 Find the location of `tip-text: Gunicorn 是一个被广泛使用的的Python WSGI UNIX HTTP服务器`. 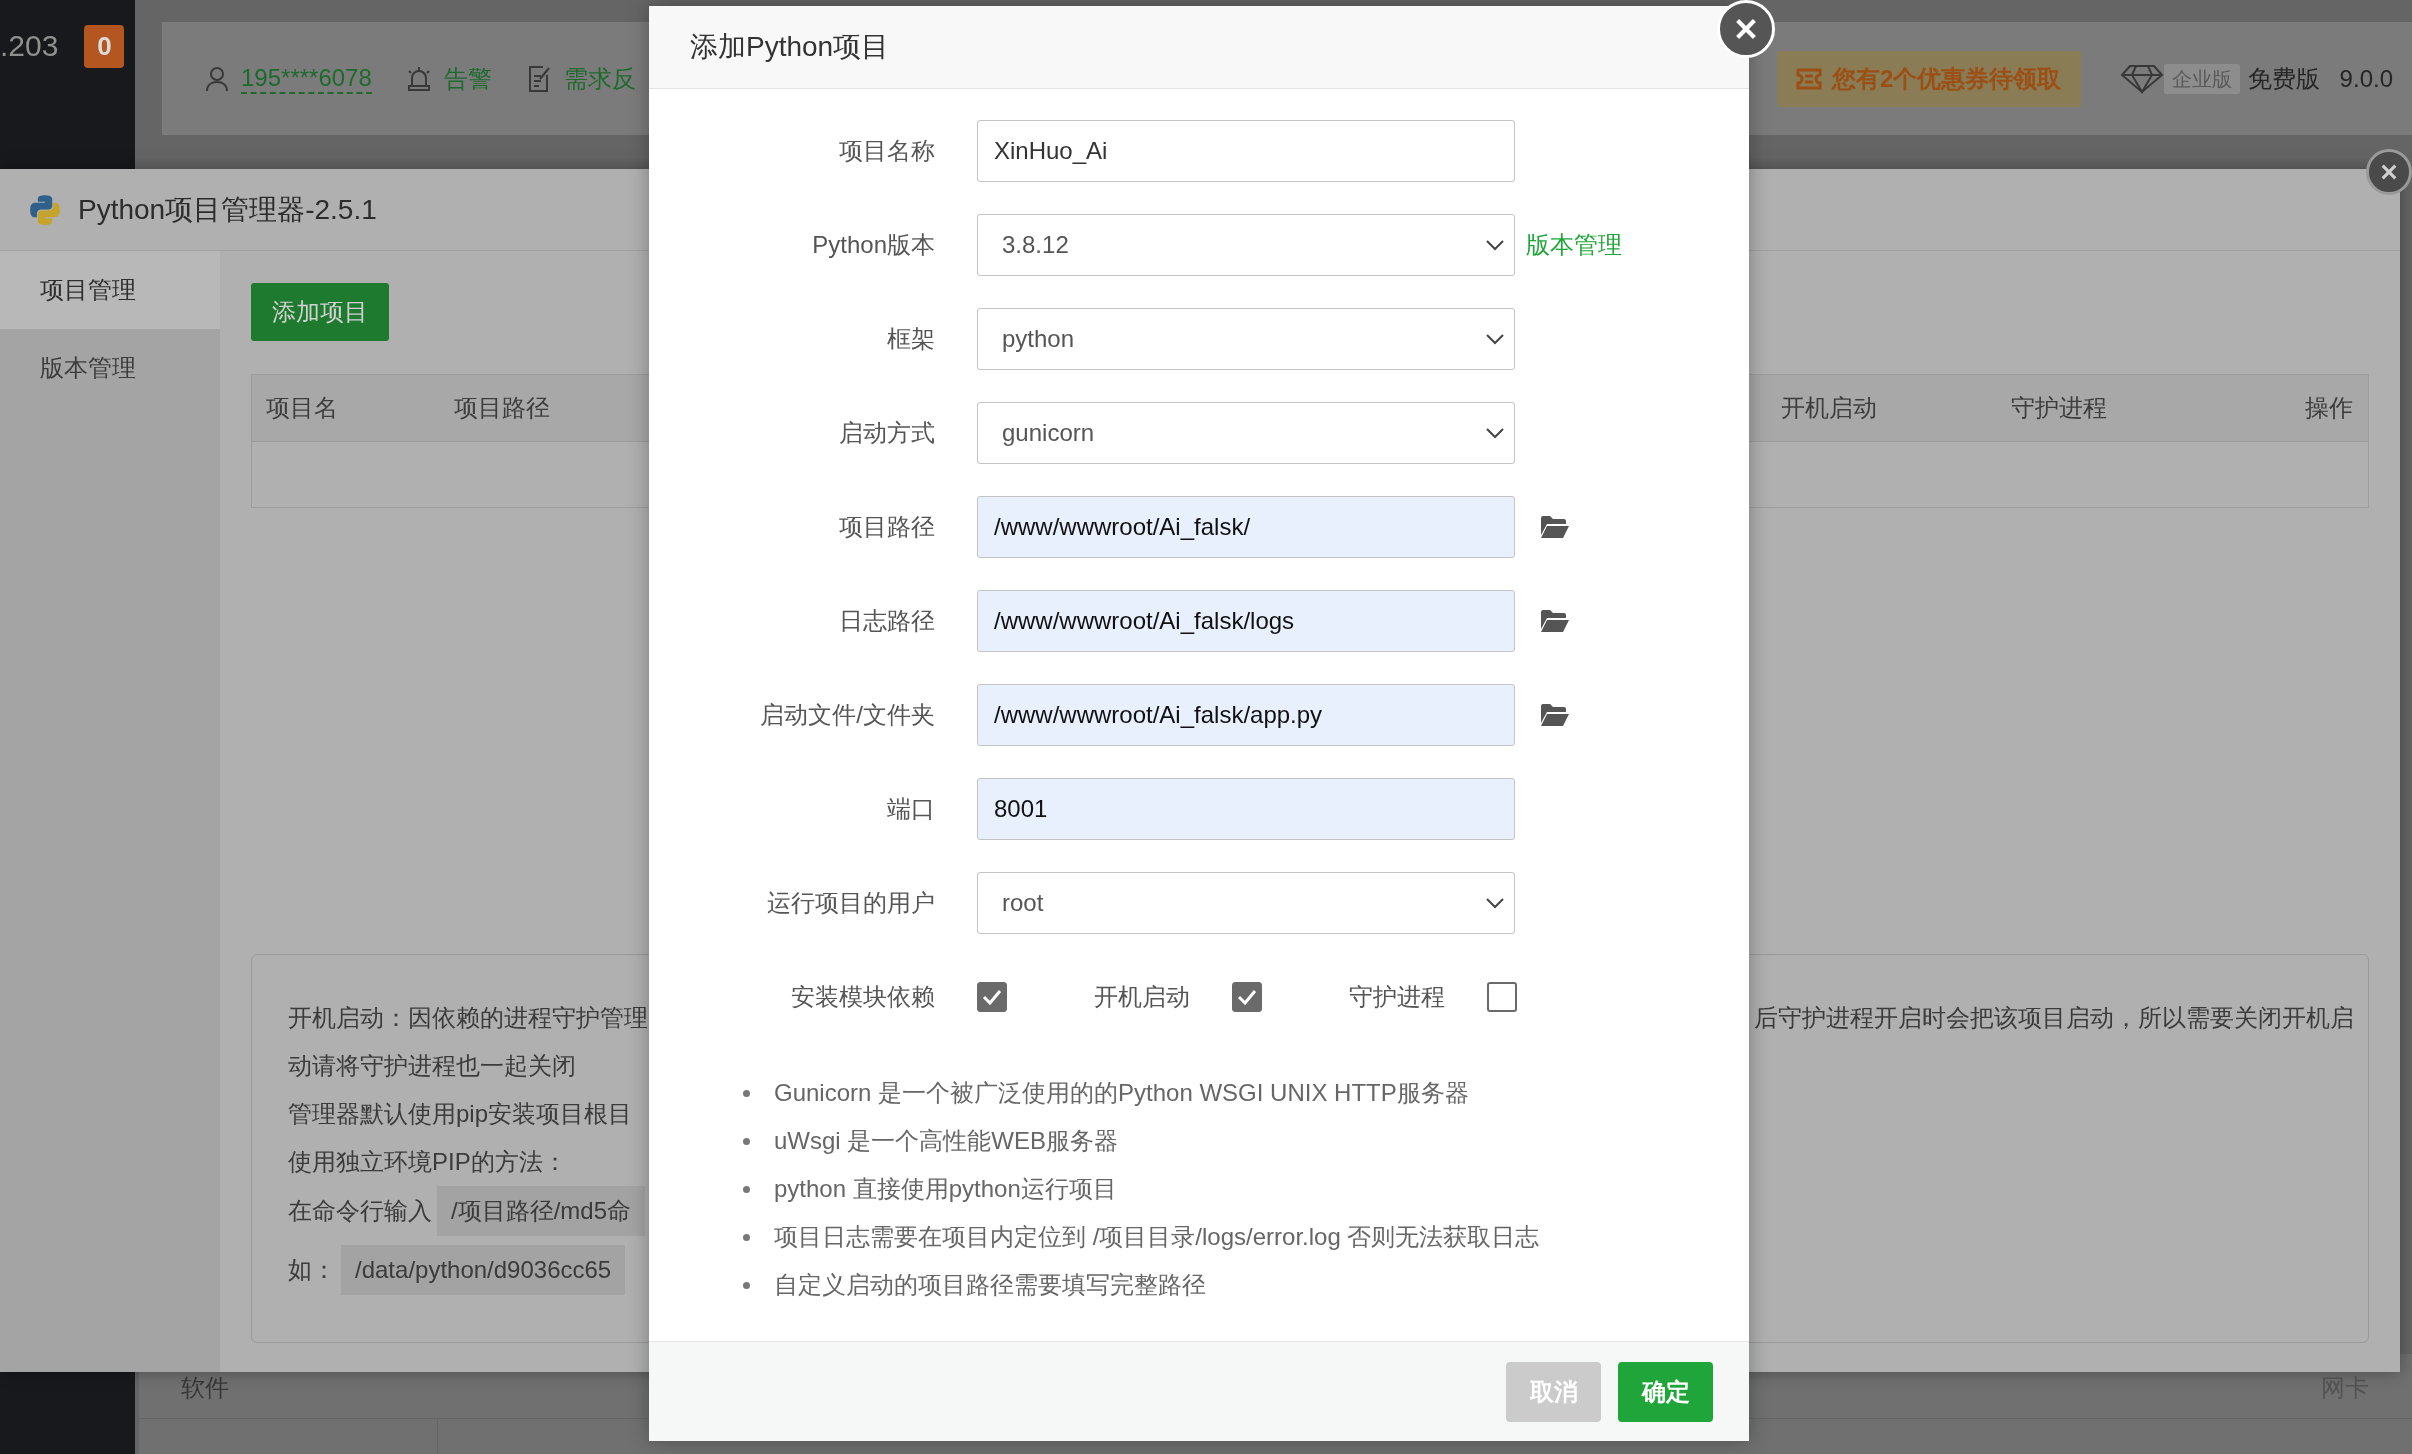

tip-text: Gunicorn 是一个被广泛使用的的Python WSGI UNIX HTTP服务器 is located at coordinates (1121, 1093).